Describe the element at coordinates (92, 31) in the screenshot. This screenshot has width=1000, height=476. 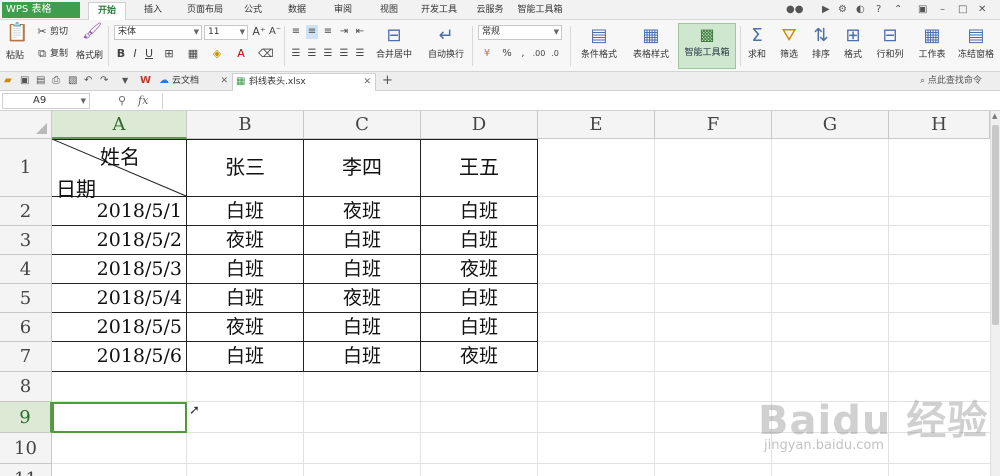
I see `brush-icon: 🖌` at that location.